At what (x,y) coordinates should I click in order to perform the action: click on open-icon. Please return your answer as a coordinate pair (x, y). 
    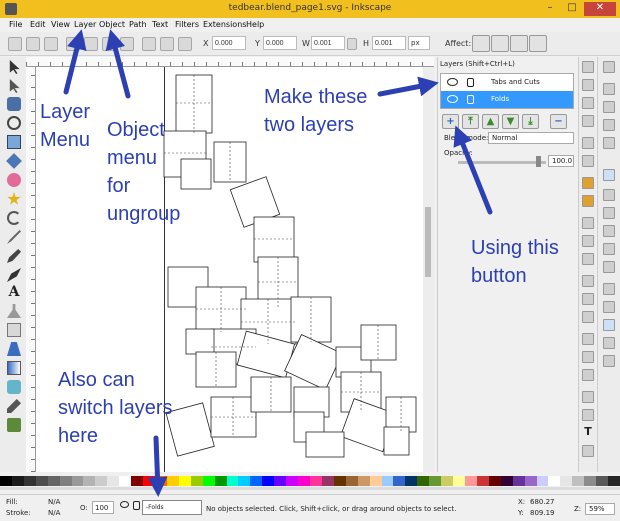
    Looking at the image, I should click on (588, 85).